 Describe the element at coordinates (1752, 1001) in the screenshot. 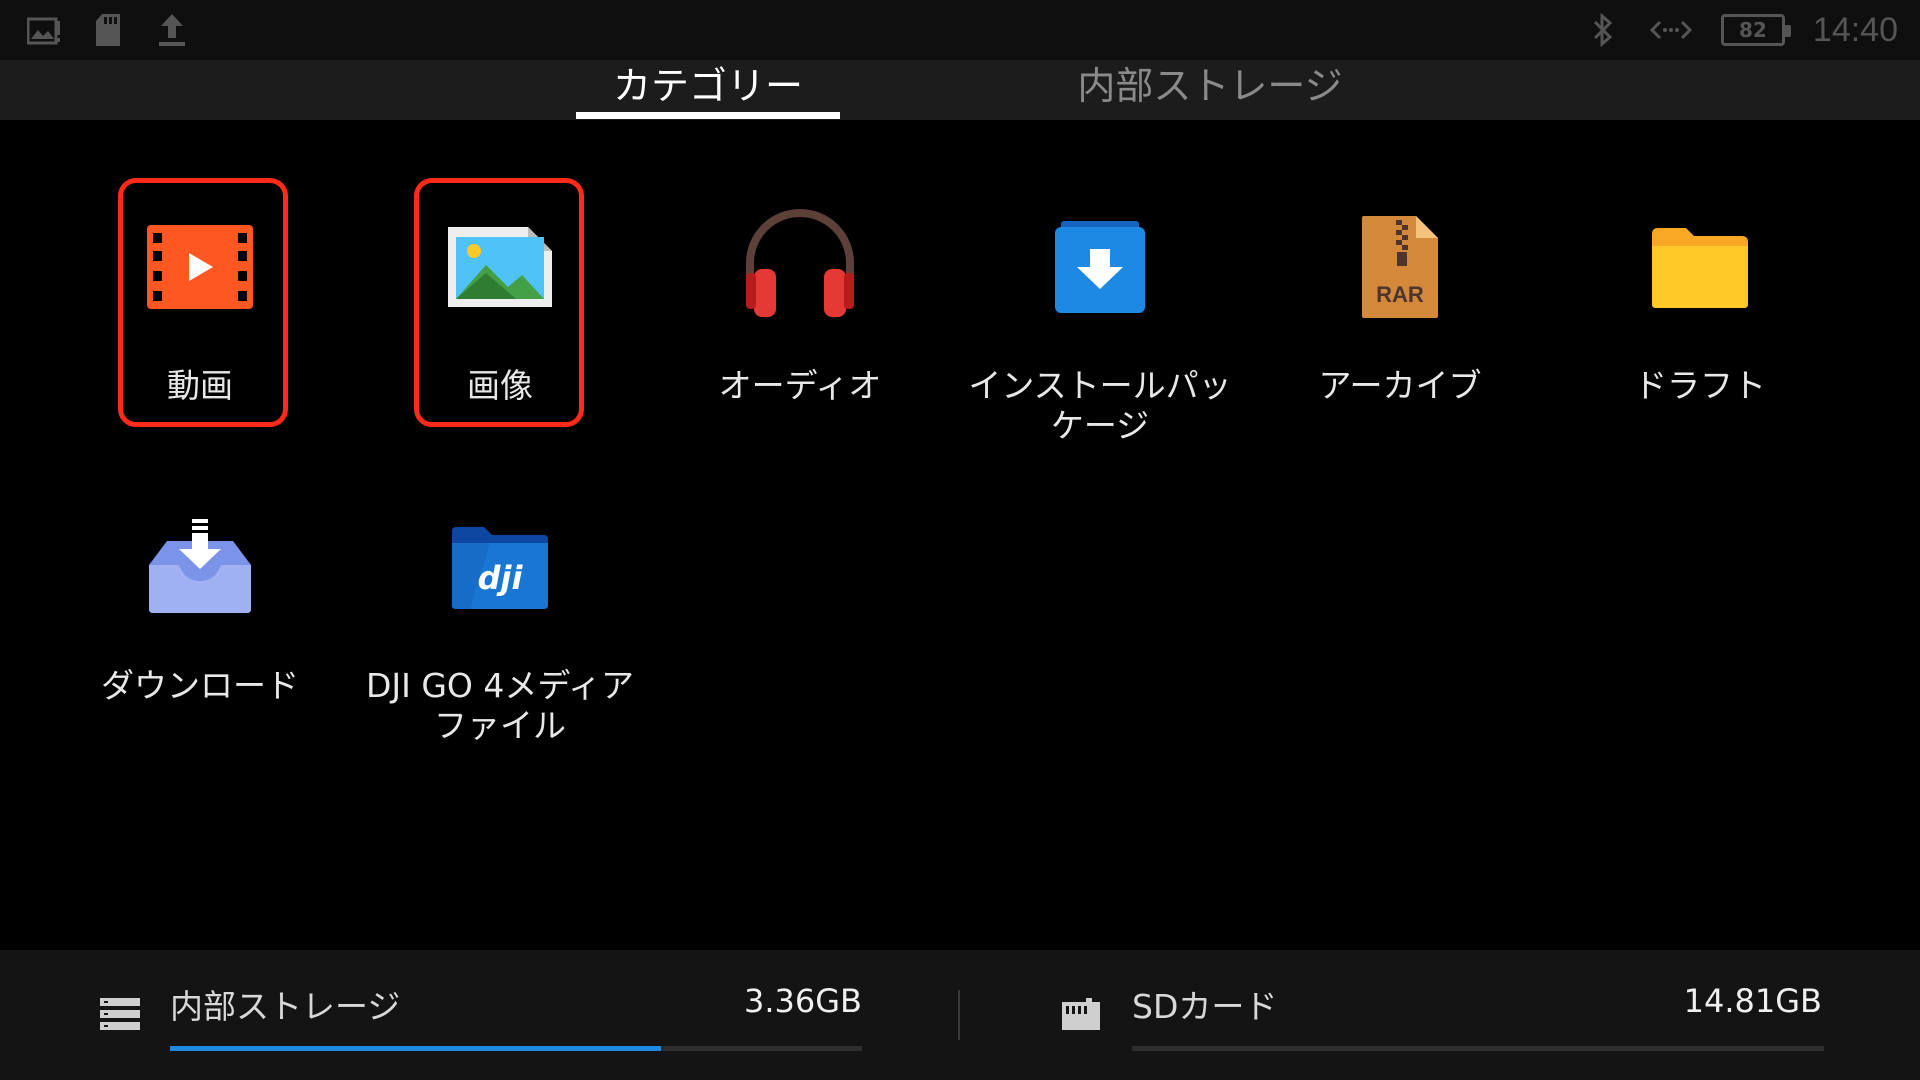

I see `sd-card-value: 14.81GB` at that location.